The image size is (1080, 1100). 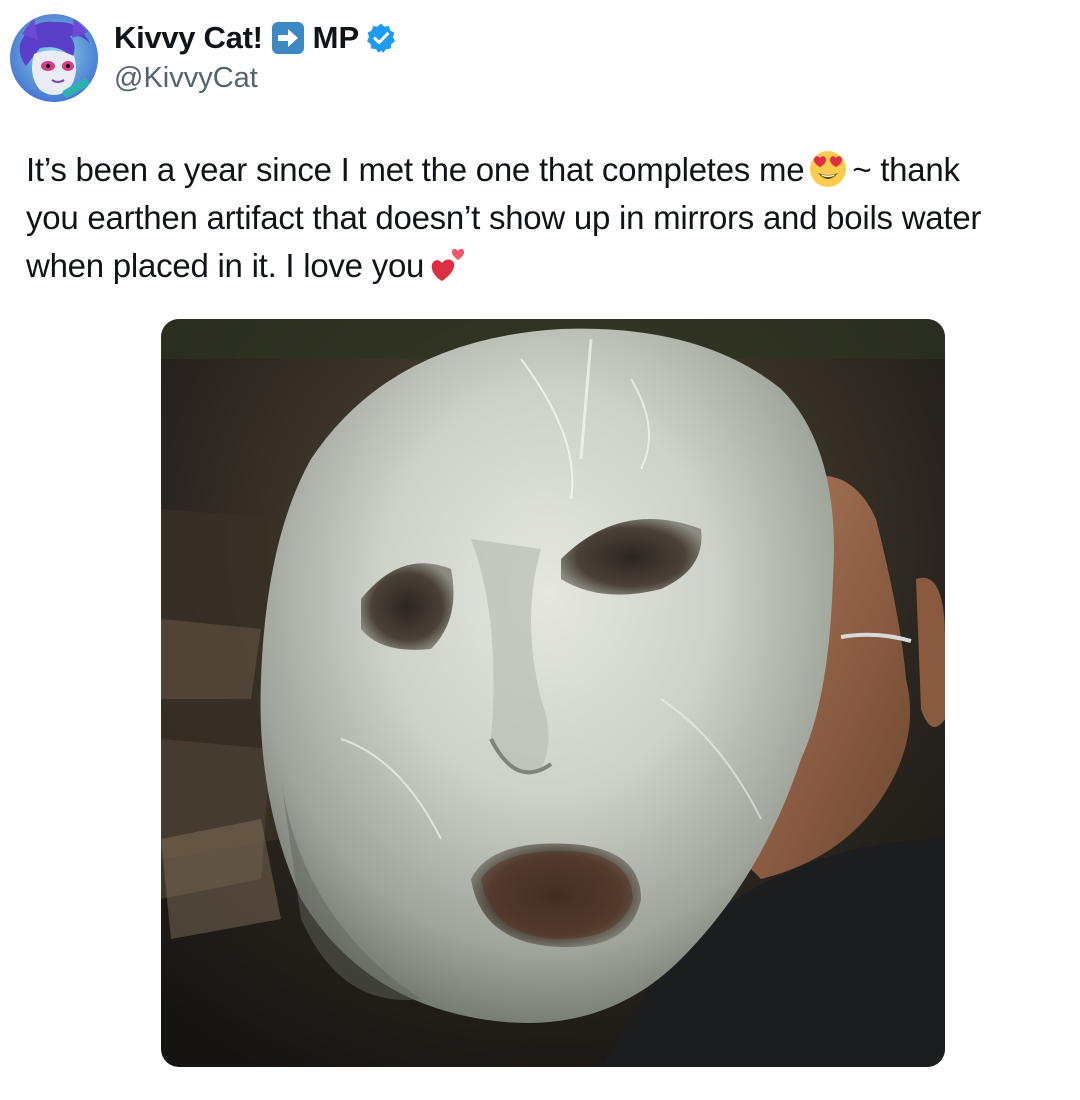 I want to click on smiling-face-with-heart-eyes-emoji-icon, so click(x=828, y=169).